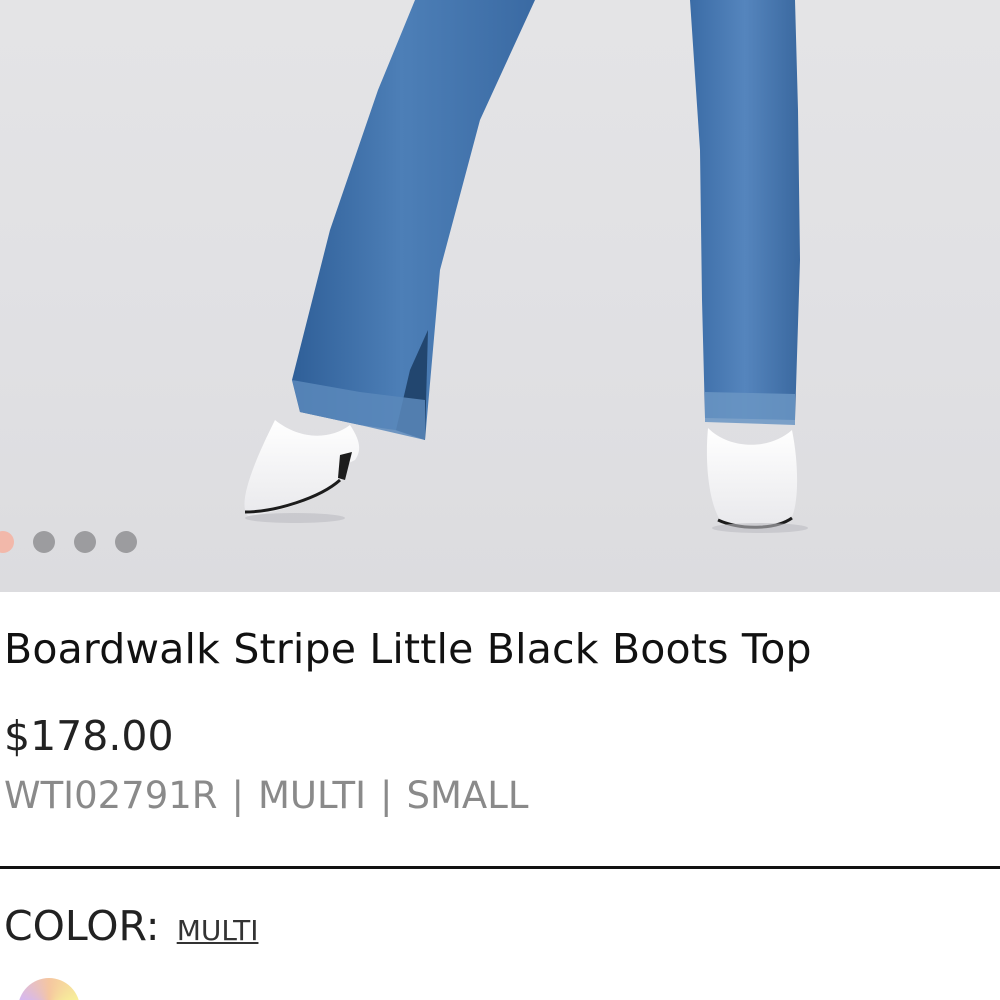 Image resolution: width=1000 pixels, height=1000 pixels. I want to click on color-selector: COLOR: MULTI, so click(131, 926).